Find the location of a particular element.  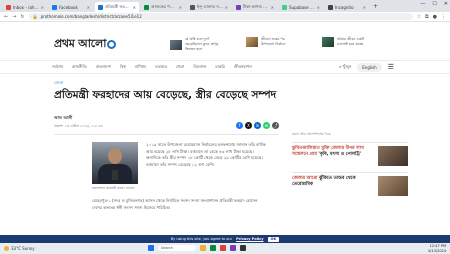

cookie-text: By using this site, you agree to our is located at coordinates (201, 239).